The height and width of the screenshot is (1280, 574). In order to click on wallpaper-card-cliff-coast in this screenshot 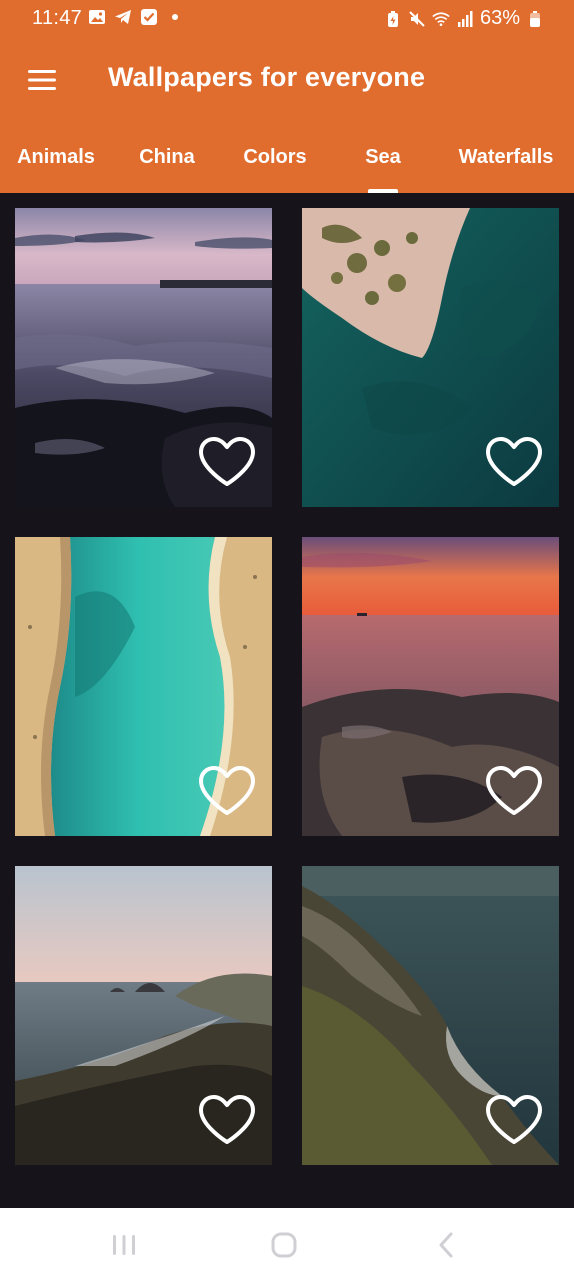, I will do `click(430, 1015)`.